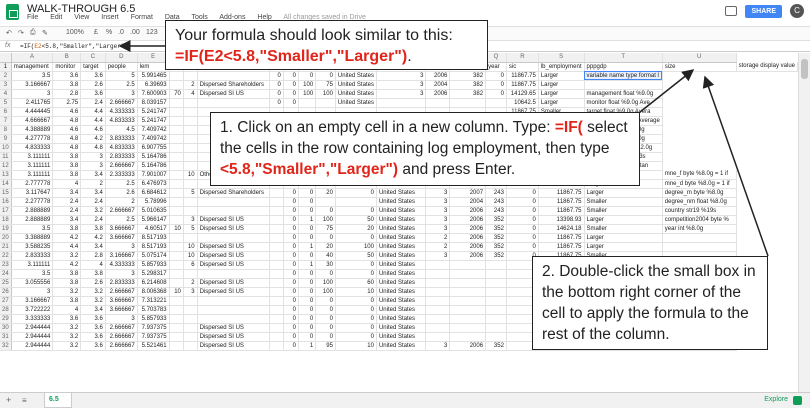 This screenshot has width=810, height=408. I want to click on table-cell: 6.39693, so click(153, 85).